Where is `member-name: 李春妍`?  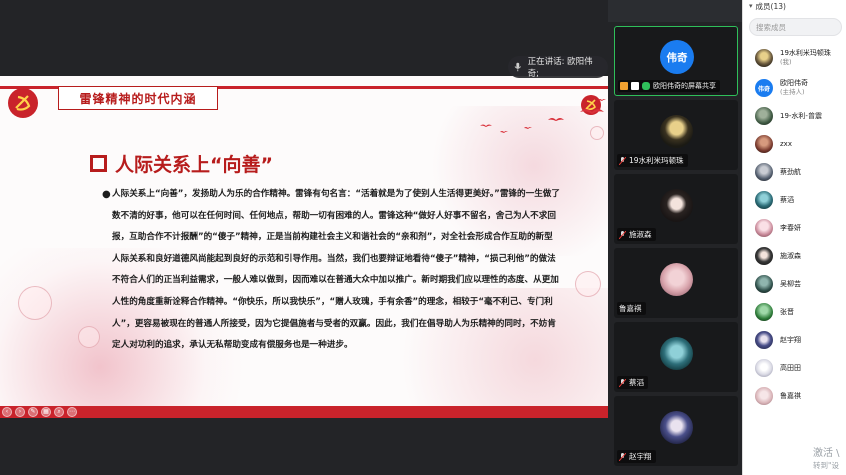 member-name: 李春妍 is located at coordinates (790, 227).